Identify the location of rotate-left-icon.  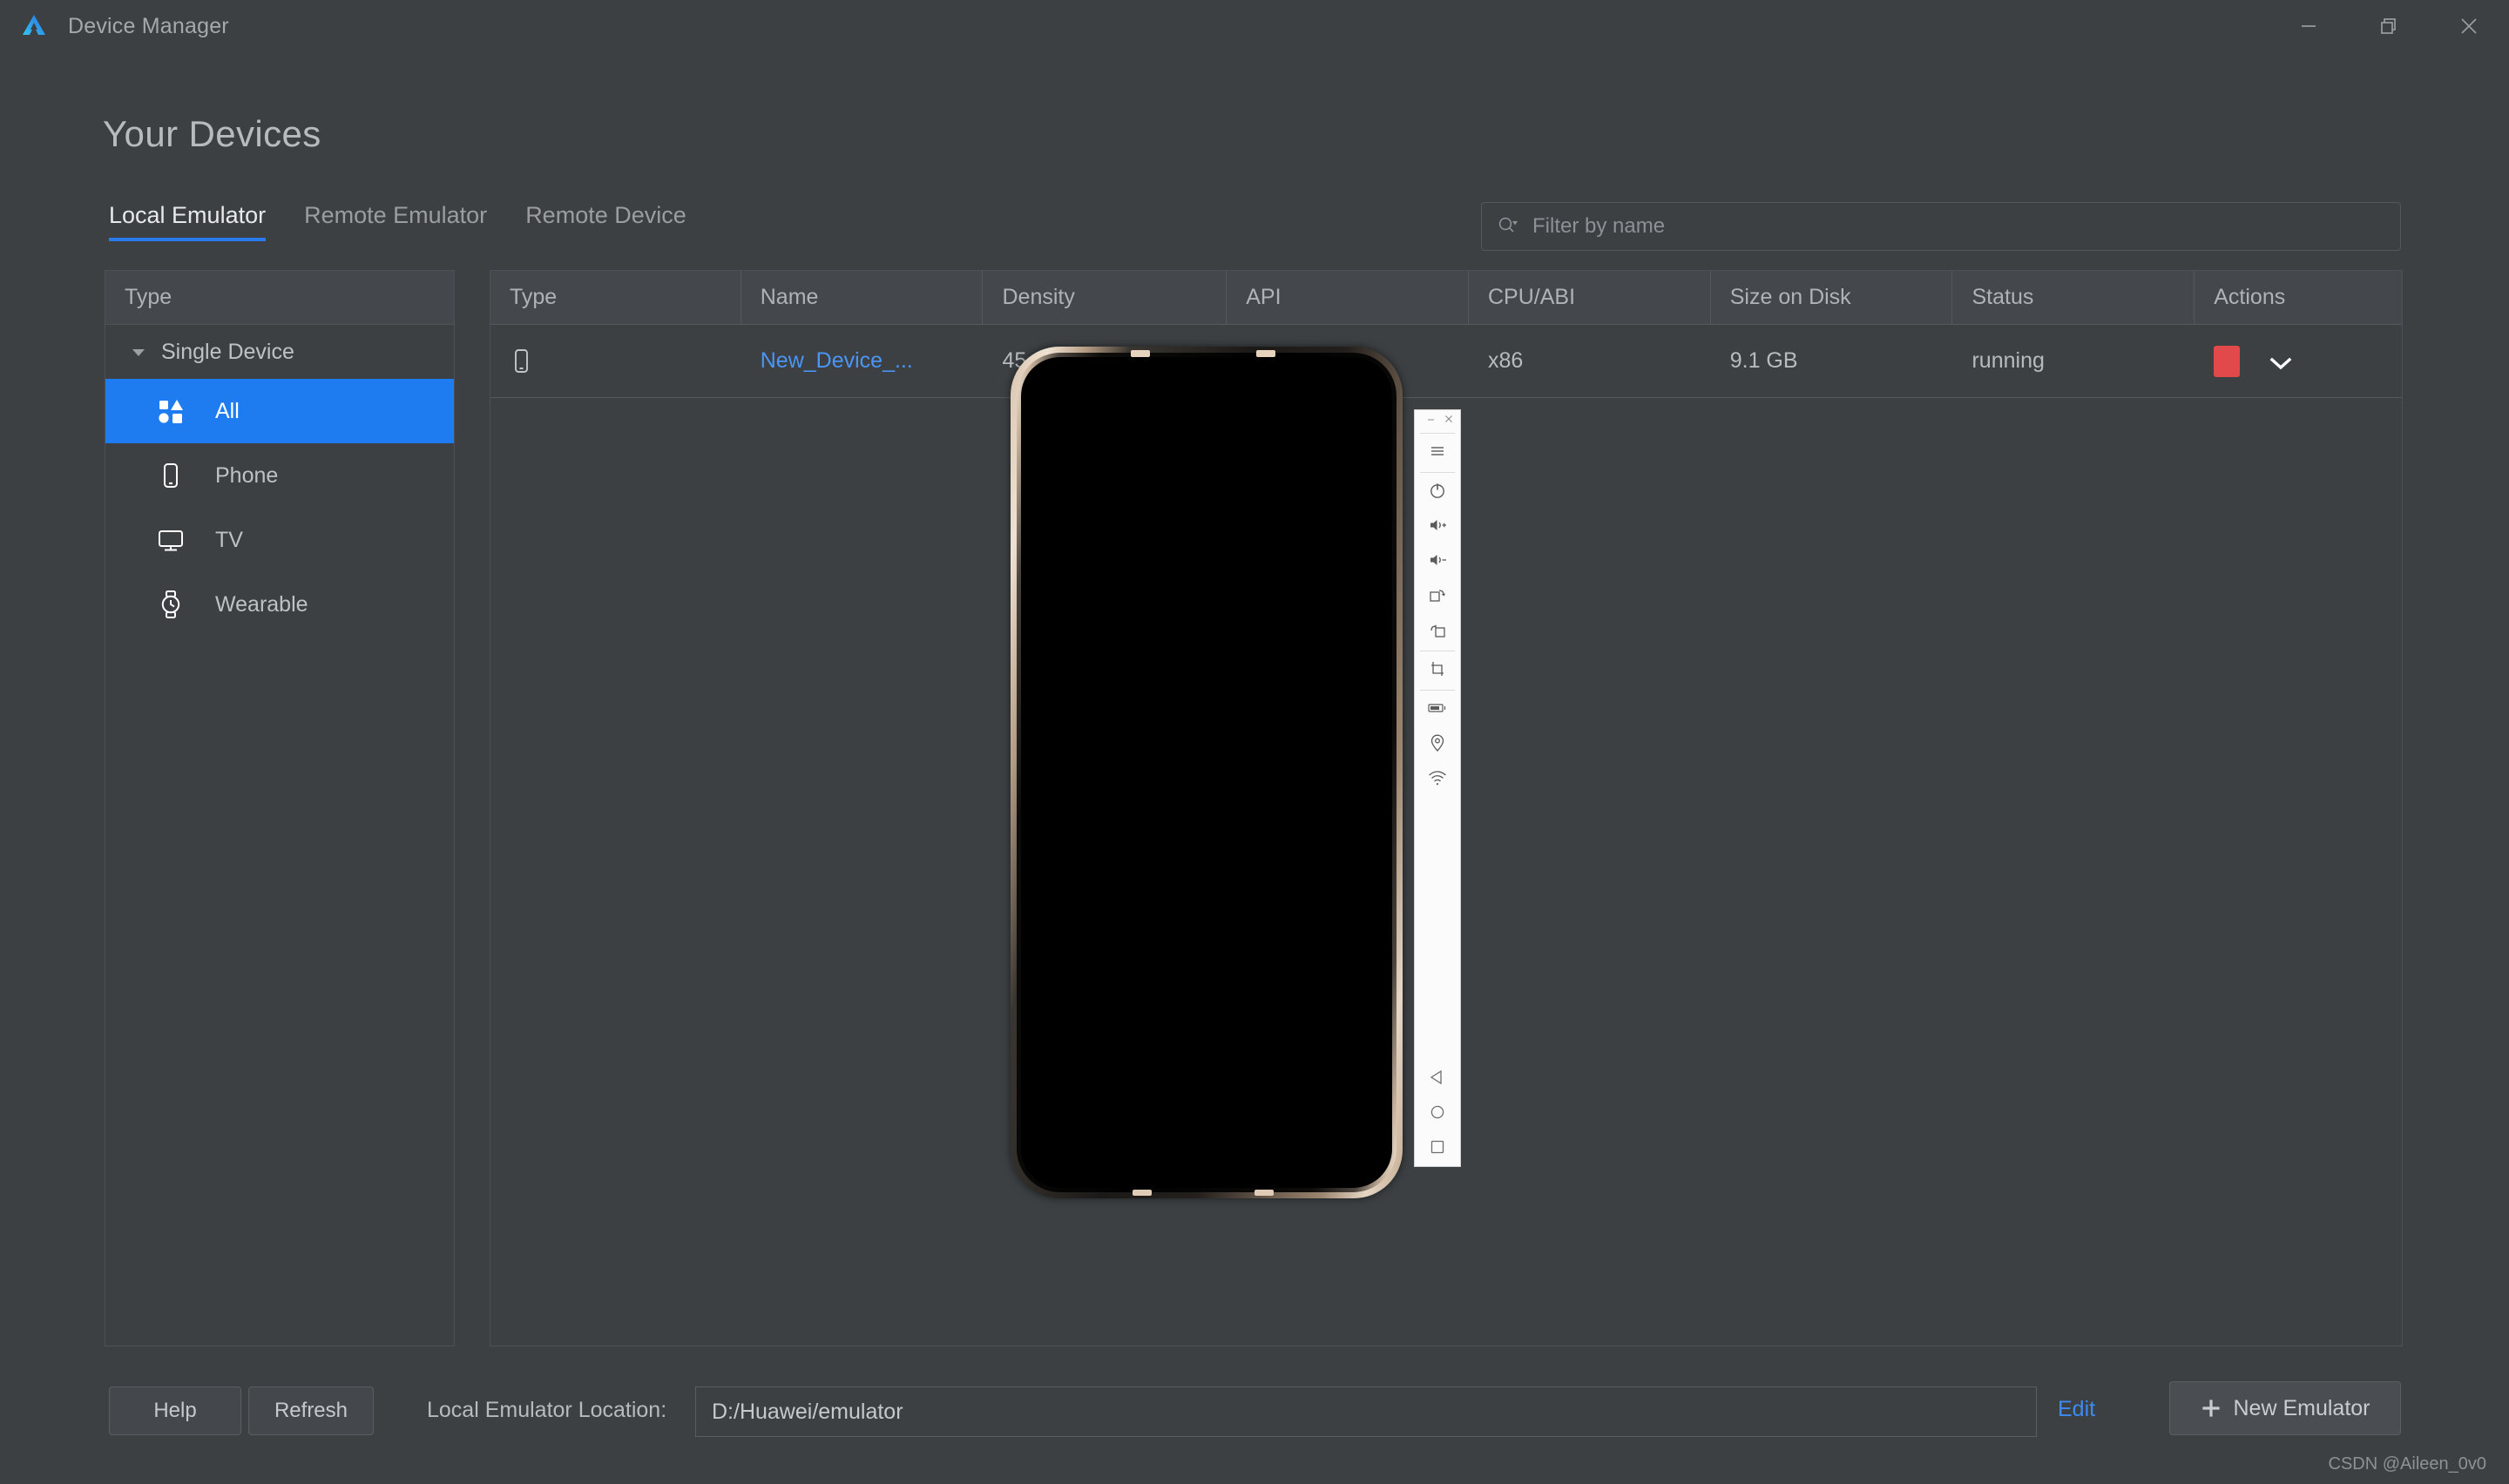
(1437, 632).